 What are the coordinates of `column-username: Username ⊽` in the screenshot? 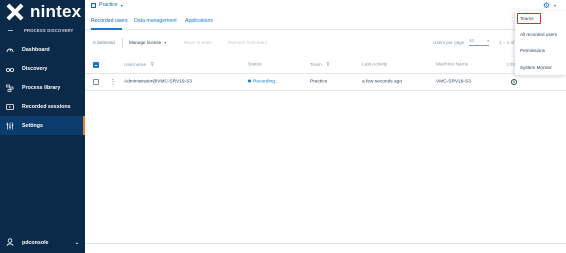 It's located at (139, 65).